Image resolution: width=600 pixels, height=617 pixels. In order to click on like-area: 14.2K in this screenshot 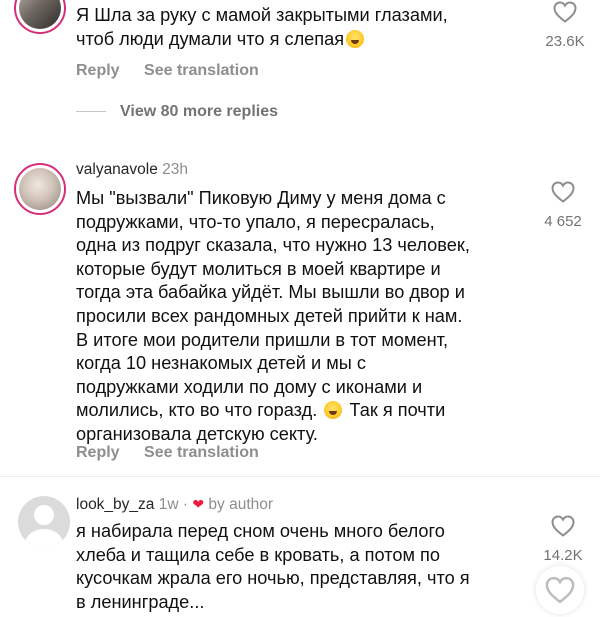, I will do `click(563, 539)`.